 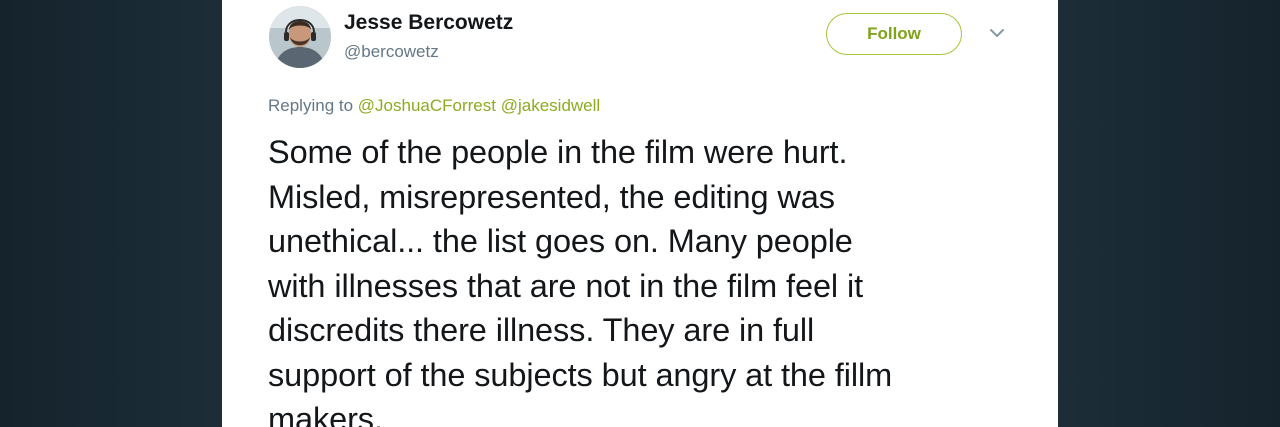 What do you see at coordinates (997, 33) in the screenshot?
I see `chevron-down-icon` at bounding box center [997, 33].